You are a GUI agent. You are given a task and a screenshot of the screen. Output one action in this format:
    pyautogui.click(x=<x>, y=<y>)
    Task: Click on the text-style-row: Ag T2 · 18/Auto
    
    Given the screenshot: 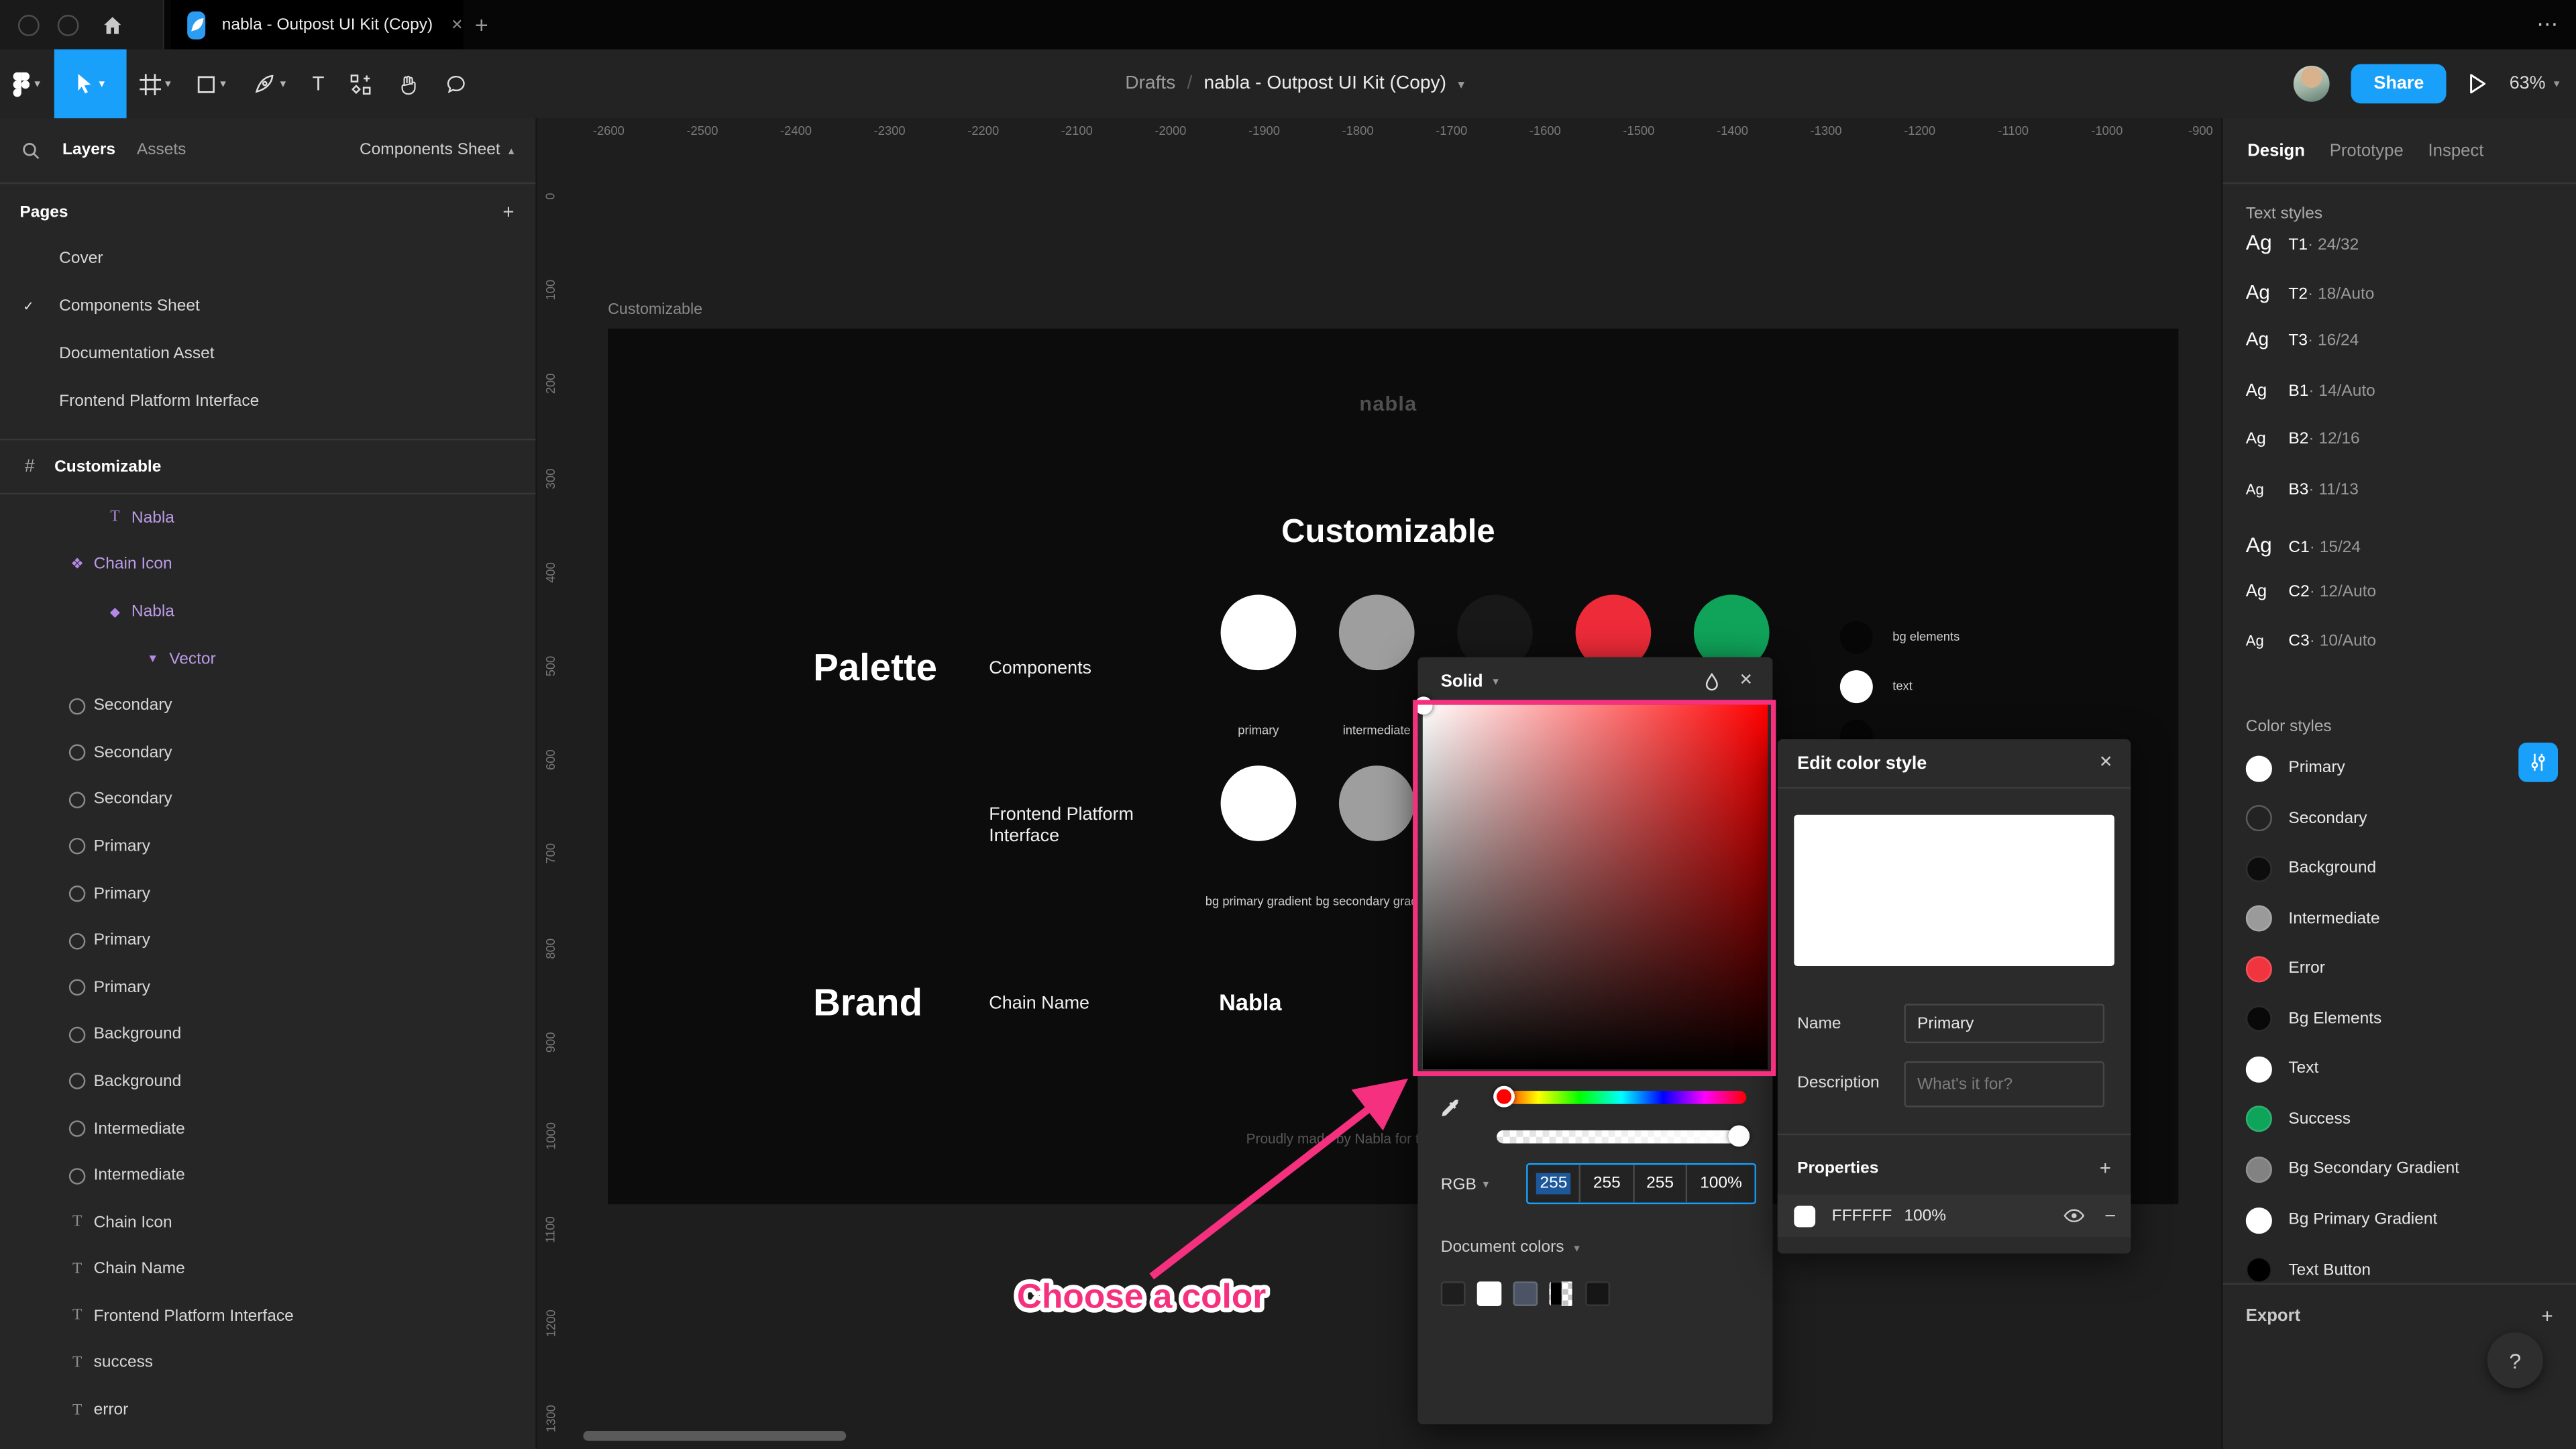 What is the action you would take?
    pyautogui.click(x=2399, y=305)
    